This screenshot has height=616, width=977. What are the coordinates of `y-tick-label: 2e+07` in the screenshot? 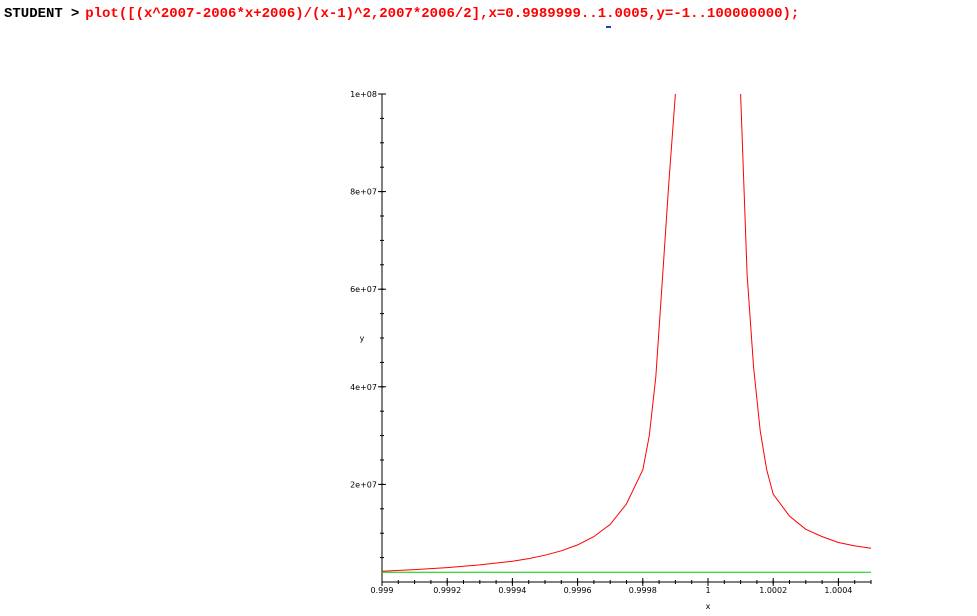 It's located at (363, 484).